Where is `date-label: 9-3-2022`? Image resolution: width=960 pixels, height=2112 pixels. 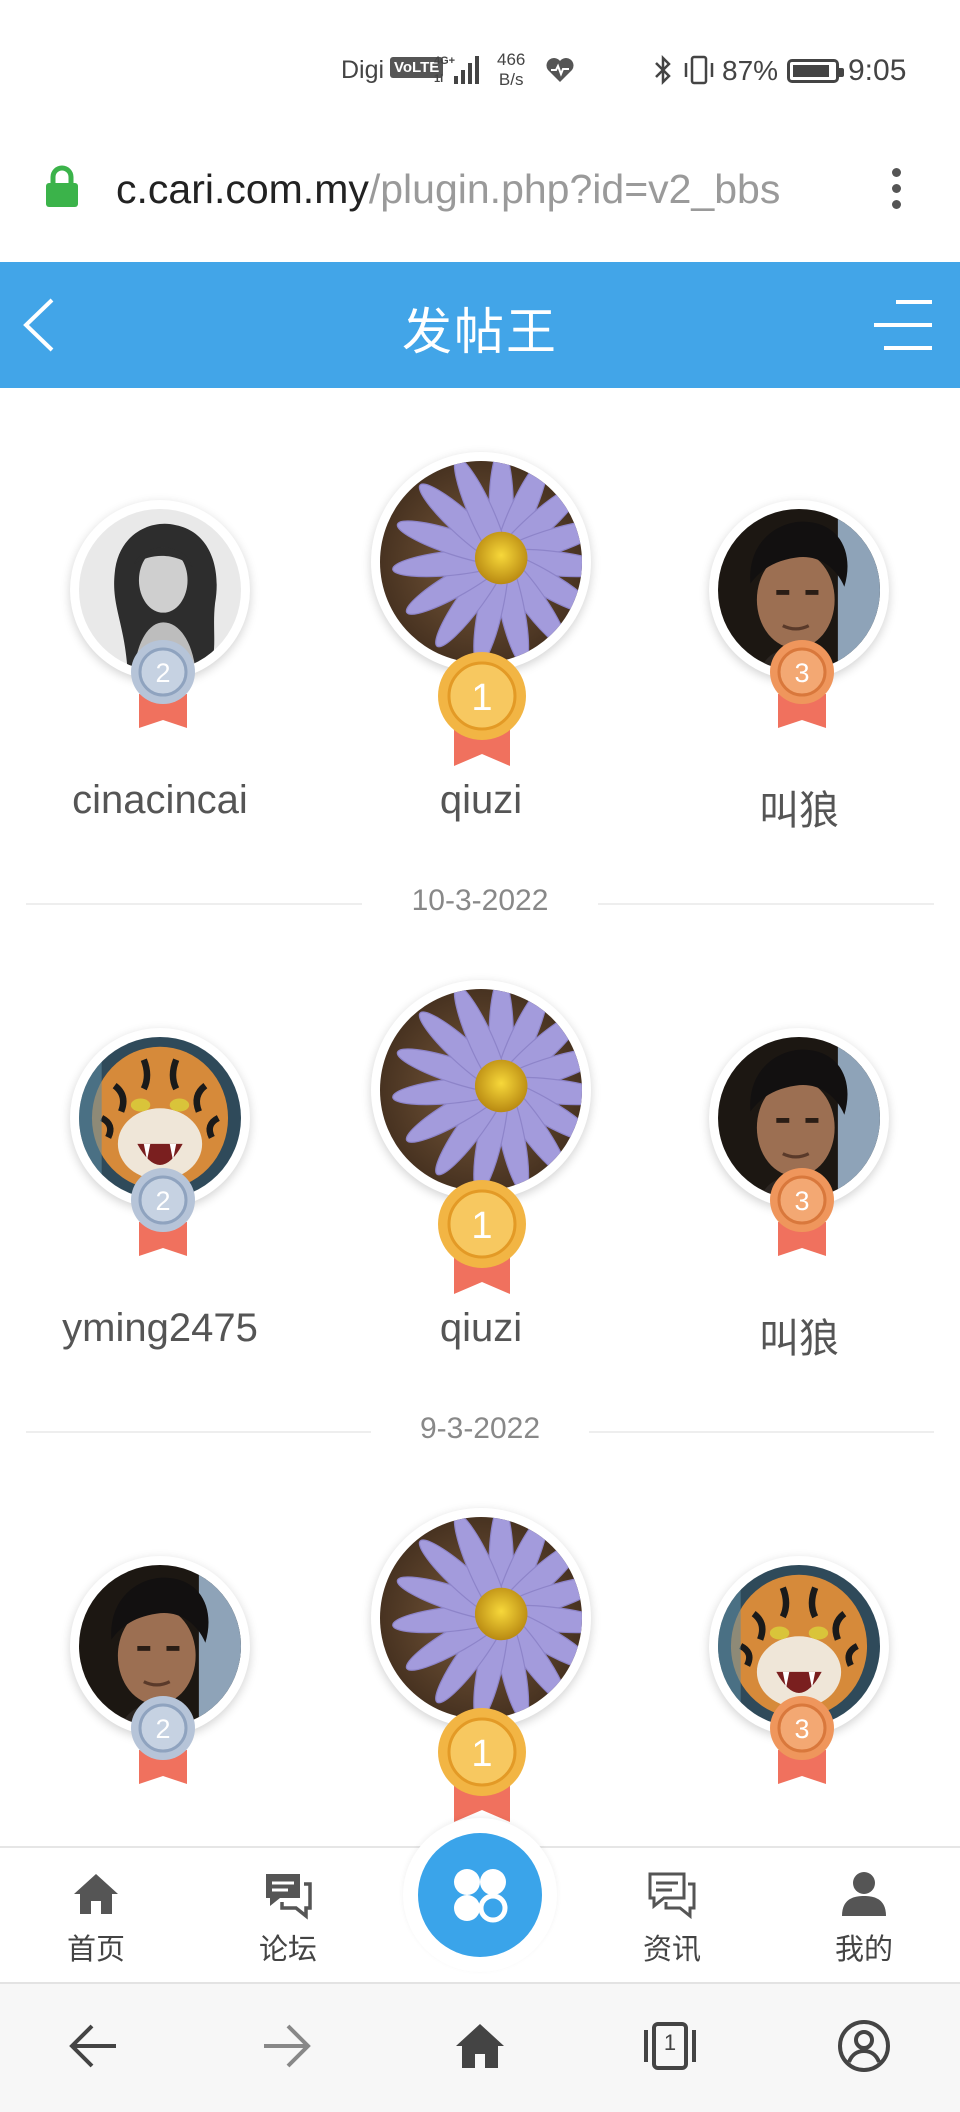
date-label: 9-3-2022 is located at coordinates (480, 1429).